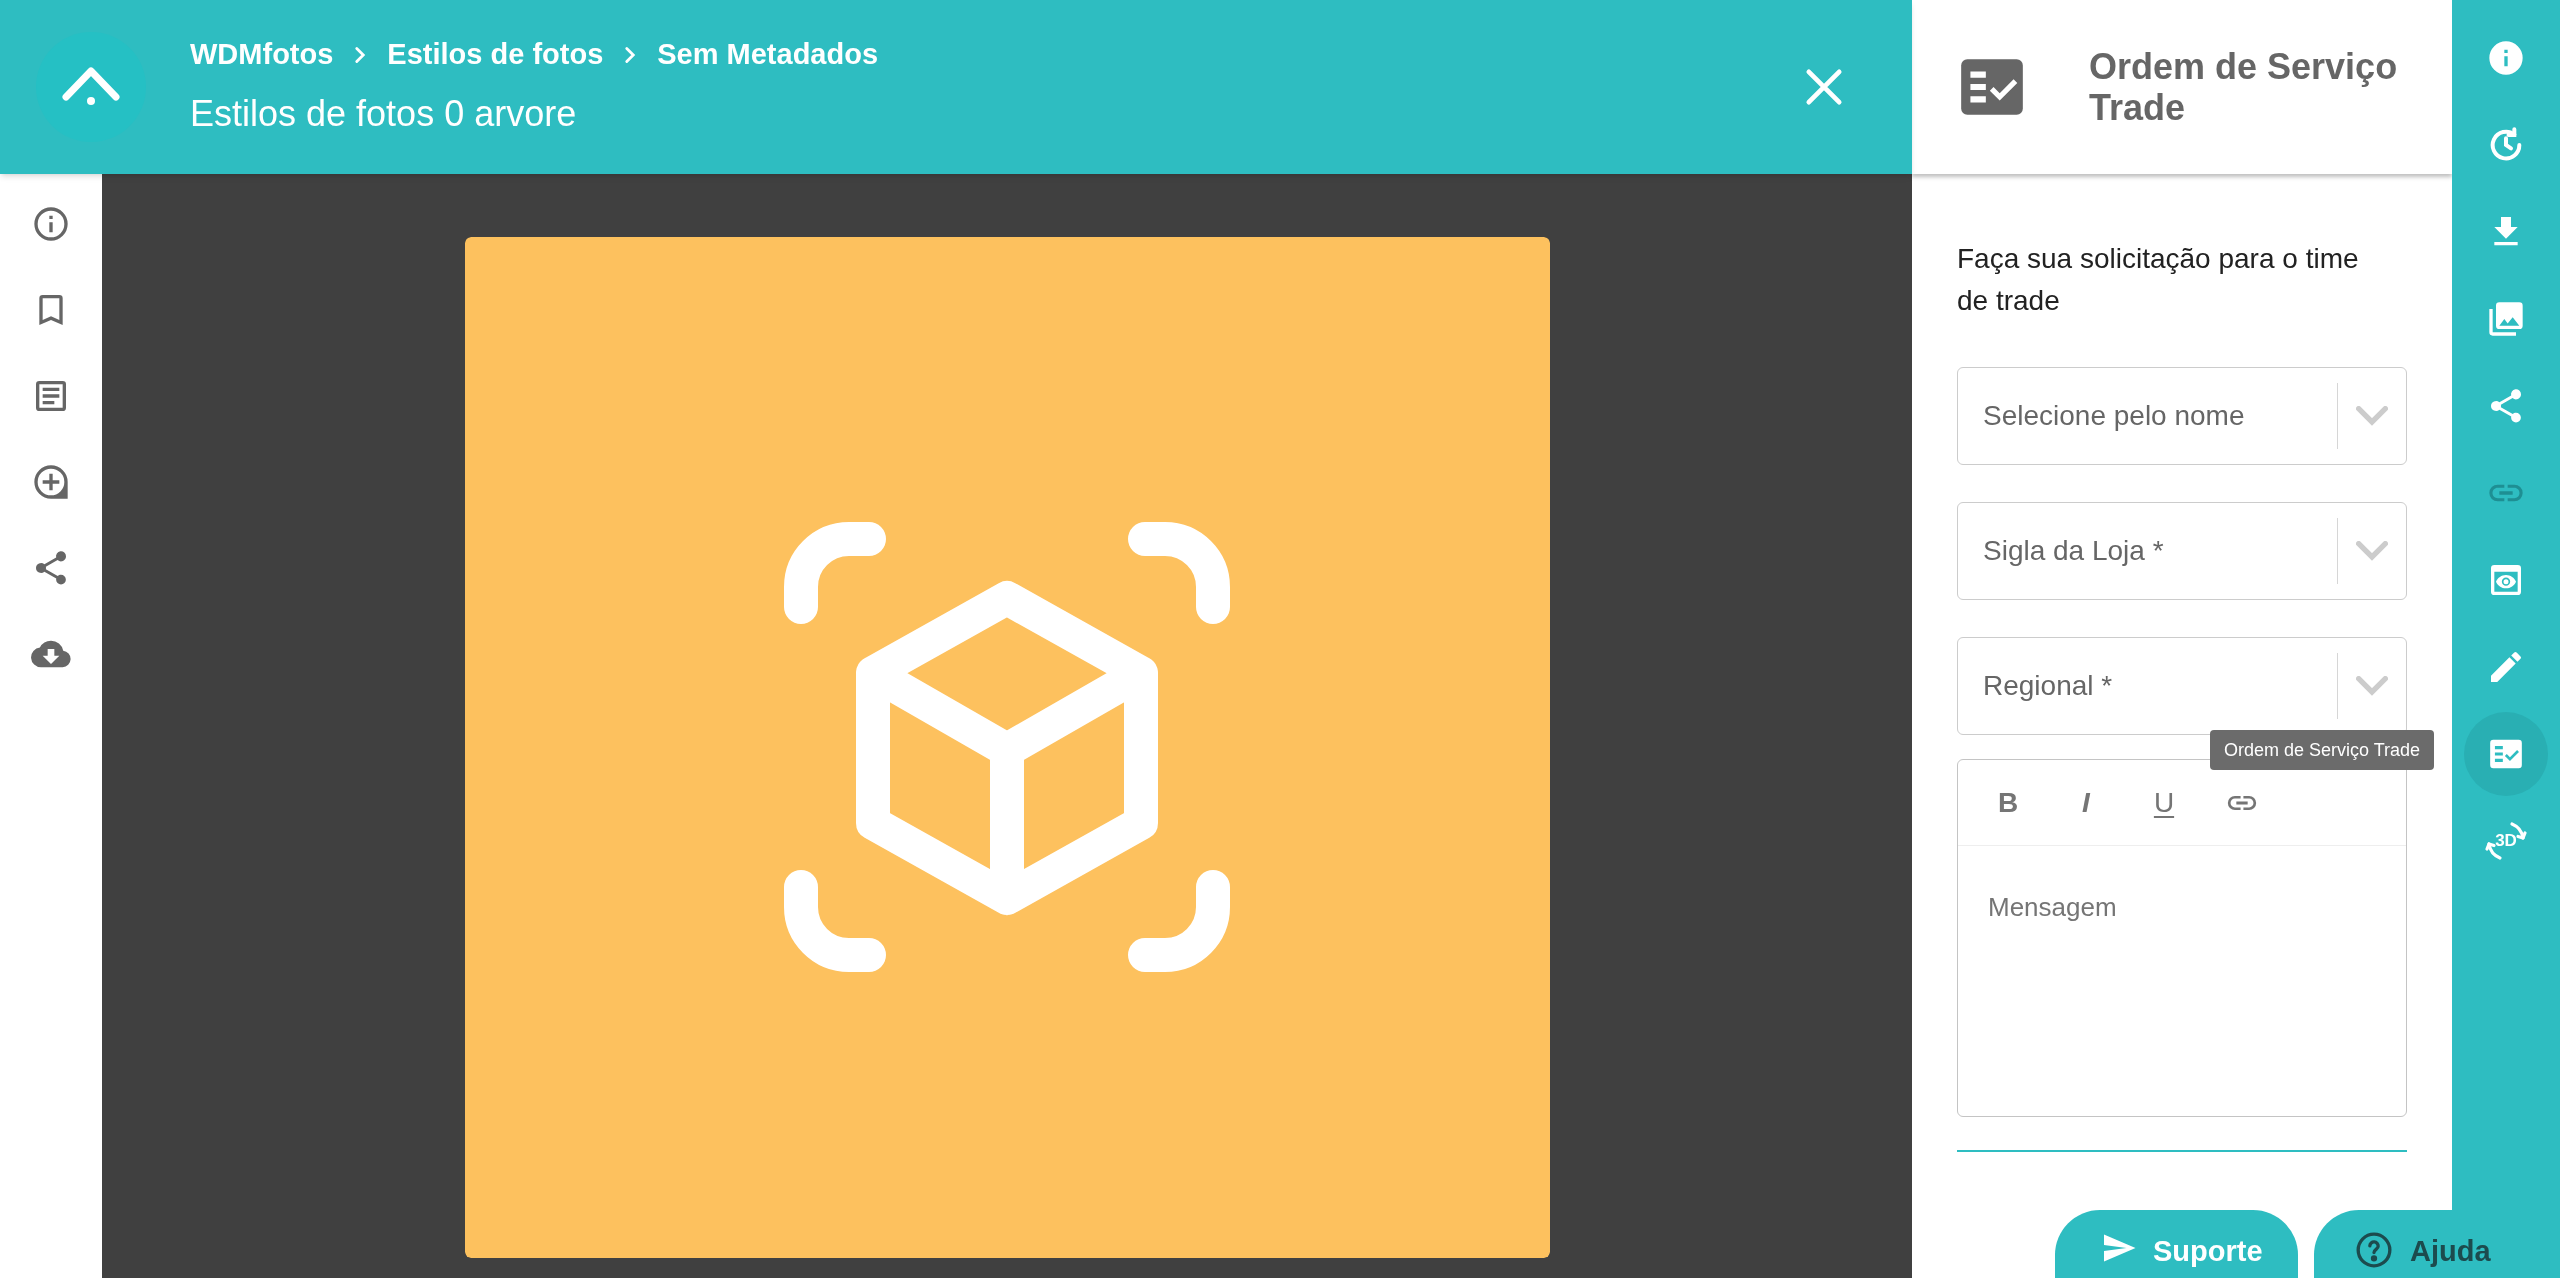 This screenshot has width=2560, height=1278. What do you see at coordinates (2322, 750) in the screenshot?
I see `tooltip: Ordem de Serviço Trade` at bounding box center [2322, 750].